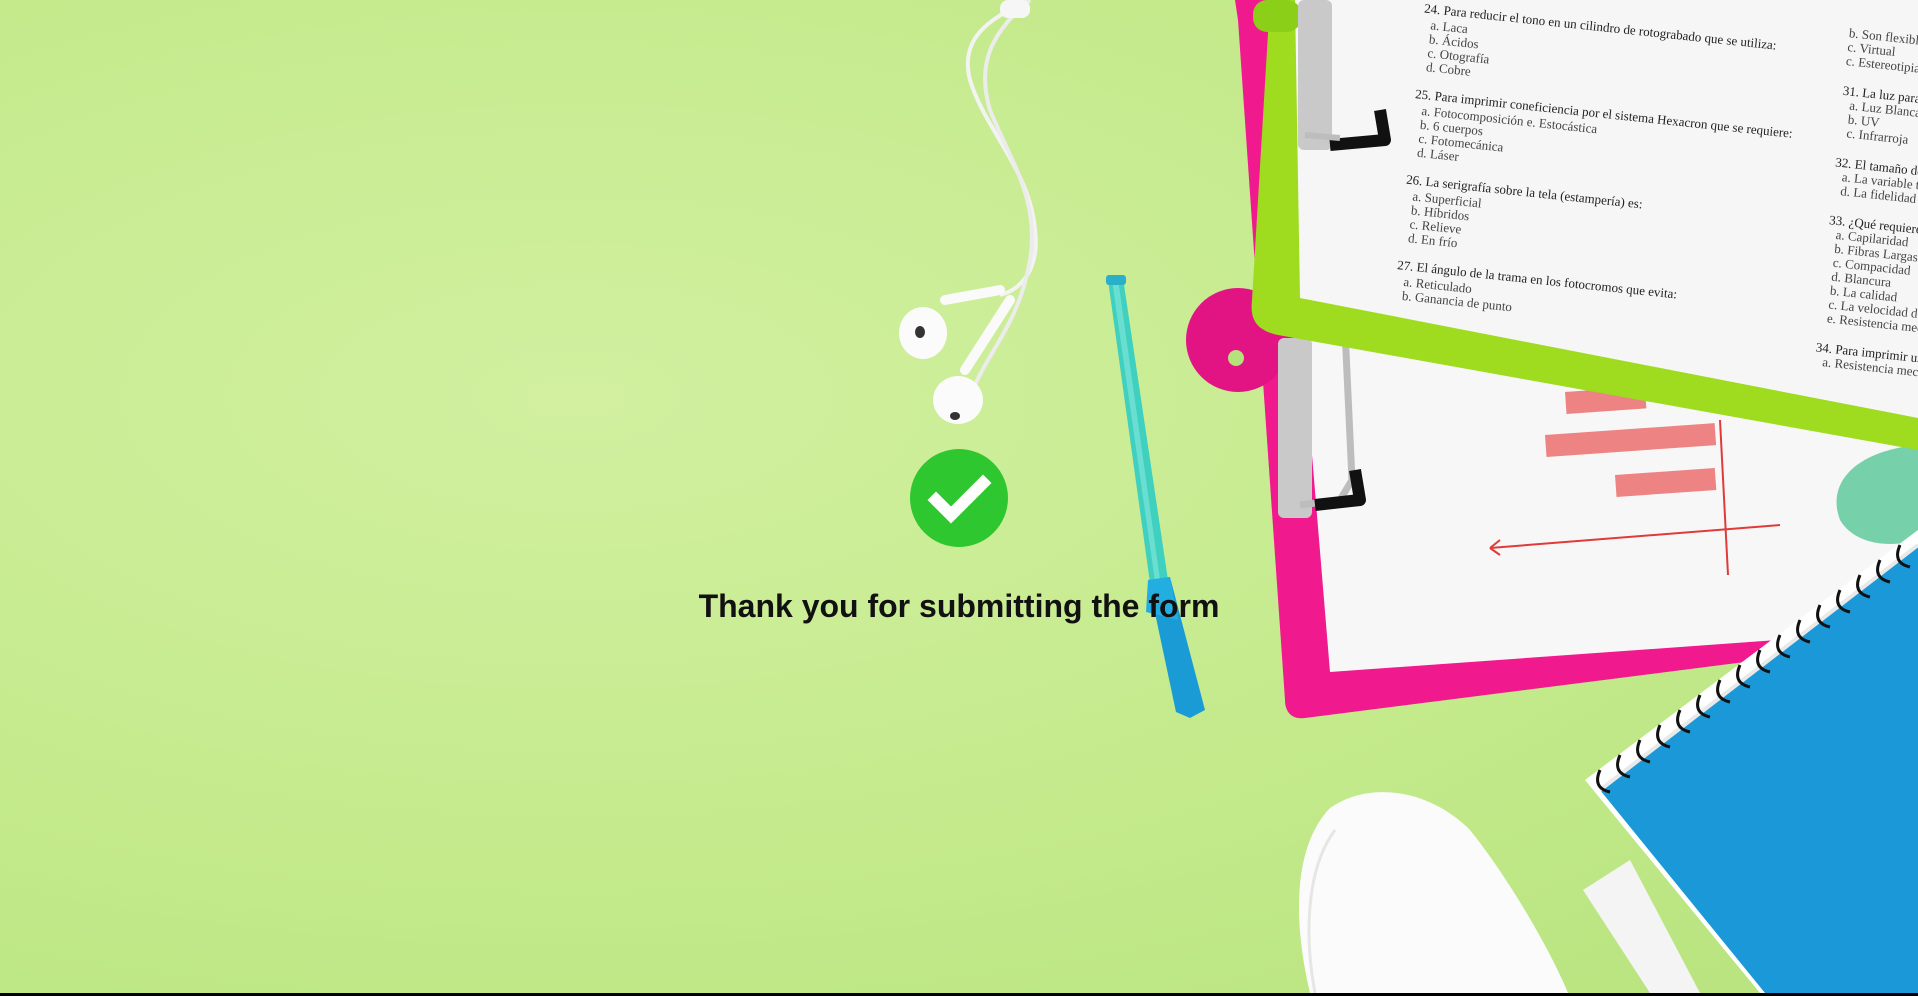 The height and width of the screenshot is (996, 1918). Describe the element at coordinates (1433, 892) in the screenshot. I see `mouse-illustration` at that location.